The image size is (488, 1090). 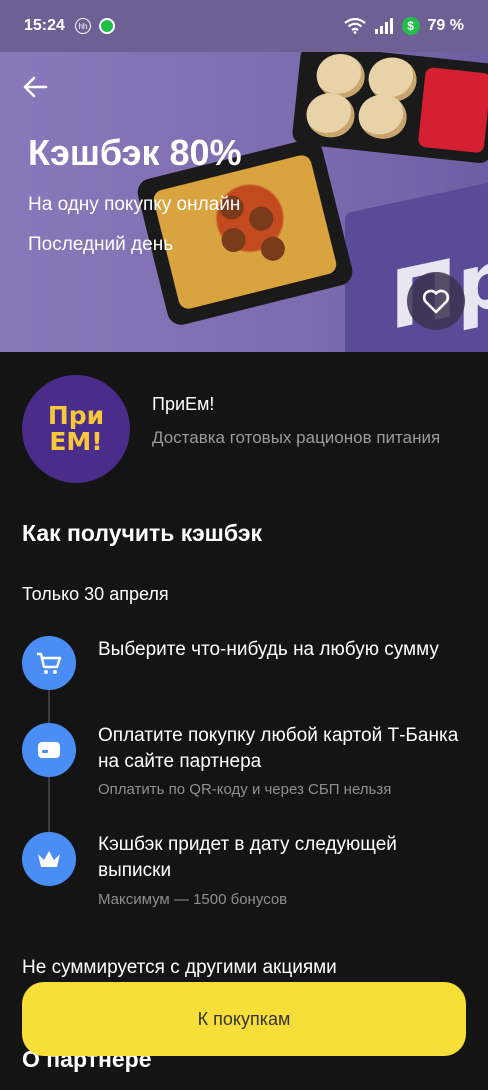 What do you see at coordinates (354, 26) in the screenshot?
I see `wifi-icon` at bounding box center [354, 26].